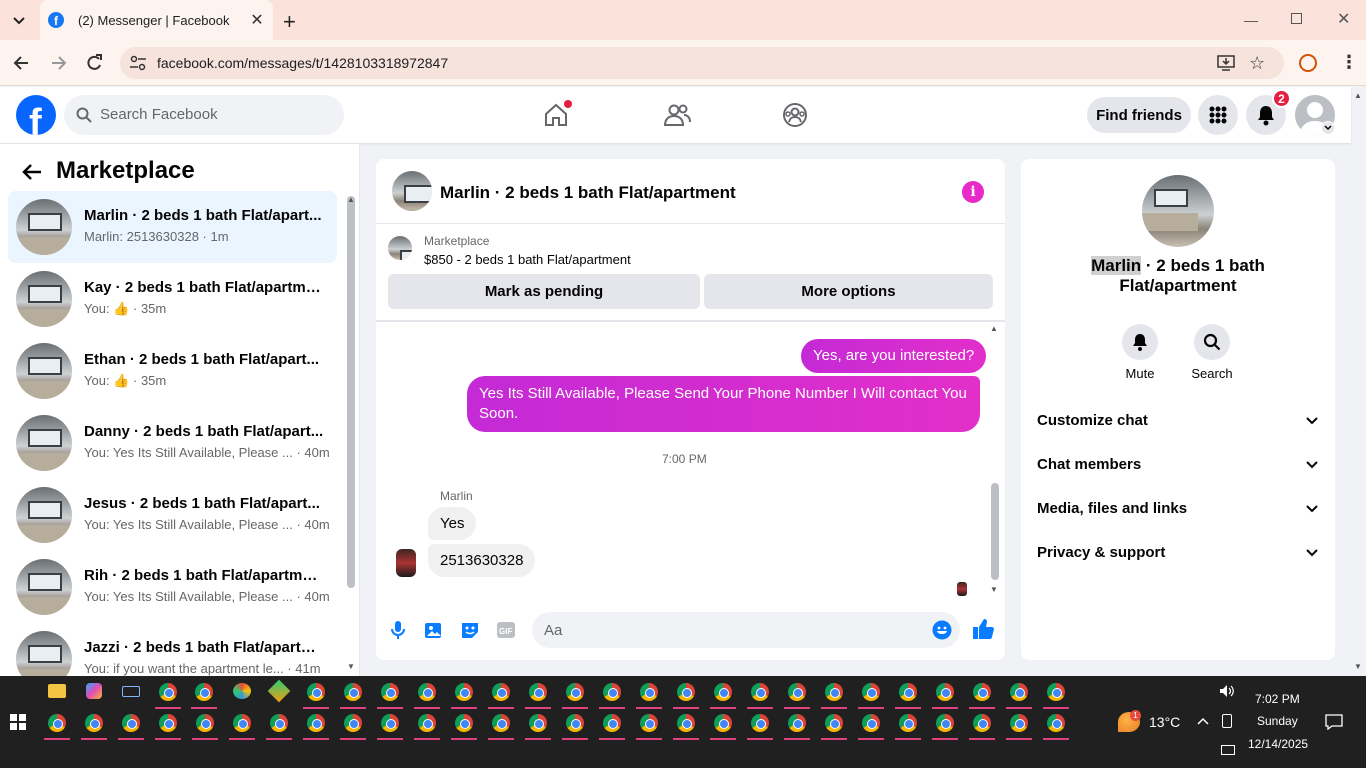 The width and height of the screenshot is (1366, 768). What do you see at coordinates (677, 115) in the screenshot?
I see `friends-nav-button` at bounding box center [677, 115].